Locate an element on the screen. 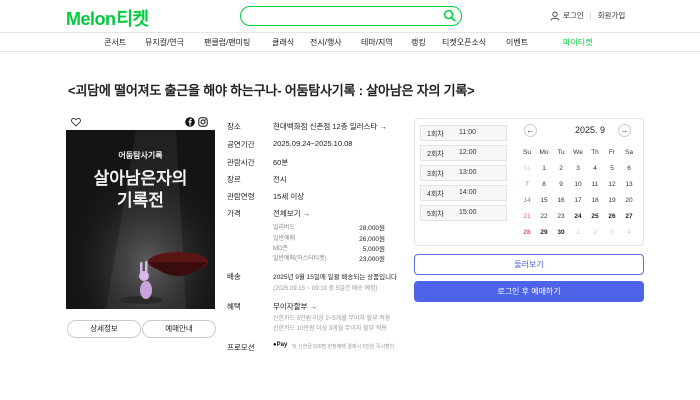 Image resolution: width=700 pixels, height=400 pixels. calendar-month-title: 2025. 9 is located at coordinates (590, 130).